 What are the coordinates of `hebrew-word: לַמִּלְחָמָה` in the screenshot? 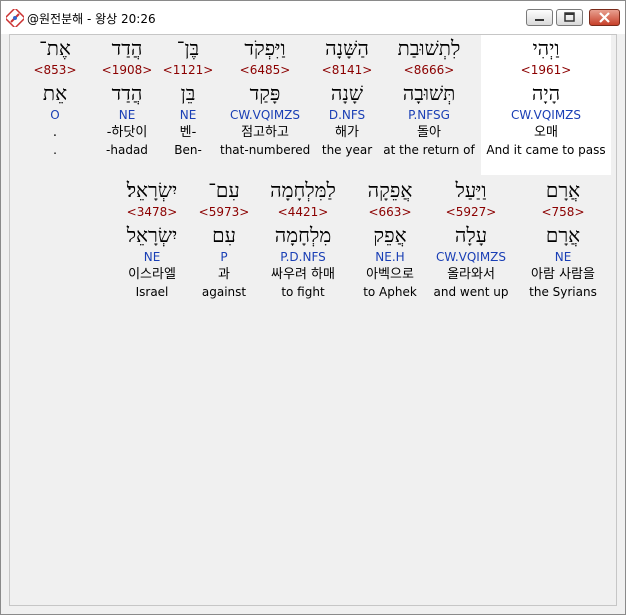 It's located at (303, 190).